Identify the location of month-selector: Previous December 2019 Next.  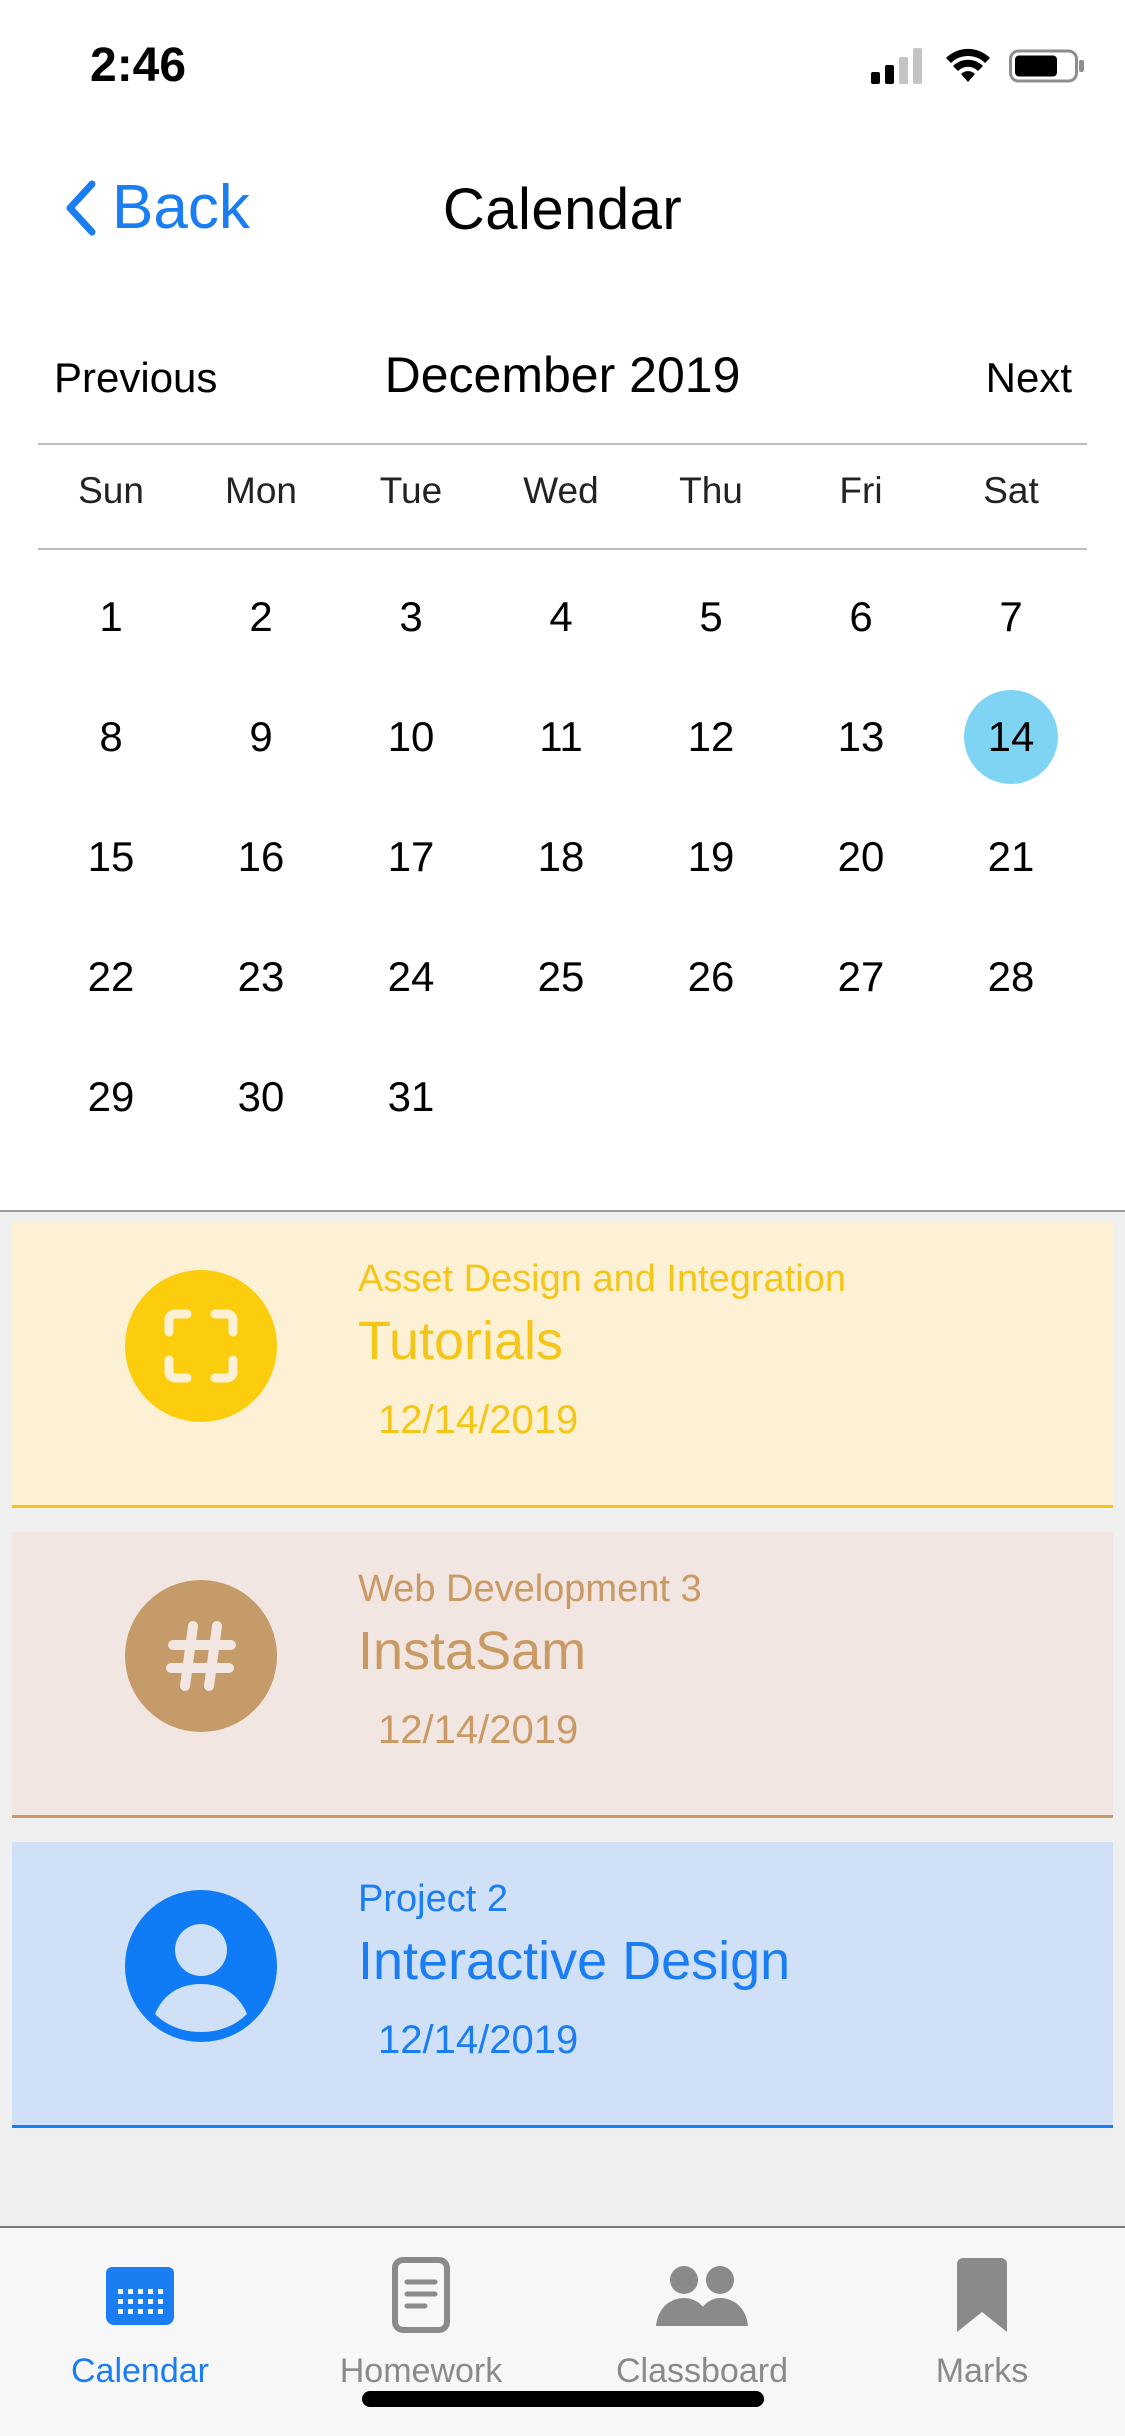
(562, 375).